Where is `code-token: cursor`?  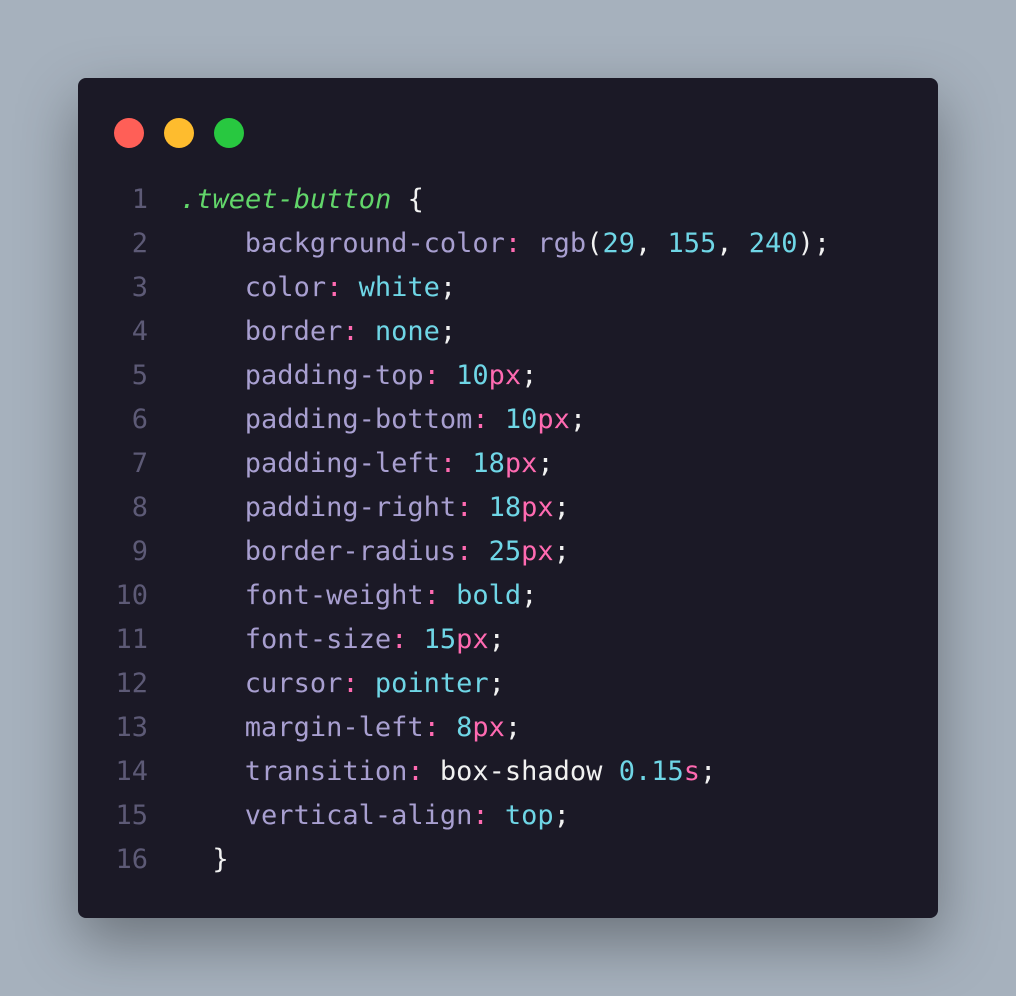
code-token: cursor is located at coordinates (293, 683).